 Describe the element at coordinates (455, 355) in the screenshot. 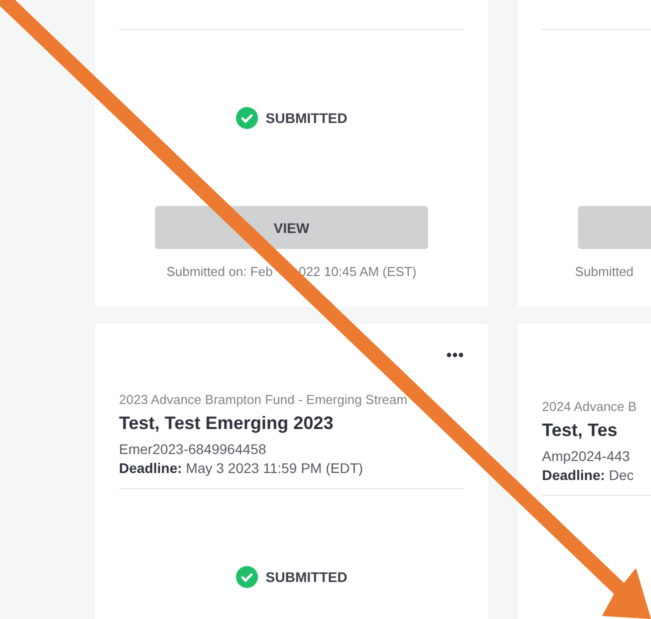

I see `more-icon` at that location.